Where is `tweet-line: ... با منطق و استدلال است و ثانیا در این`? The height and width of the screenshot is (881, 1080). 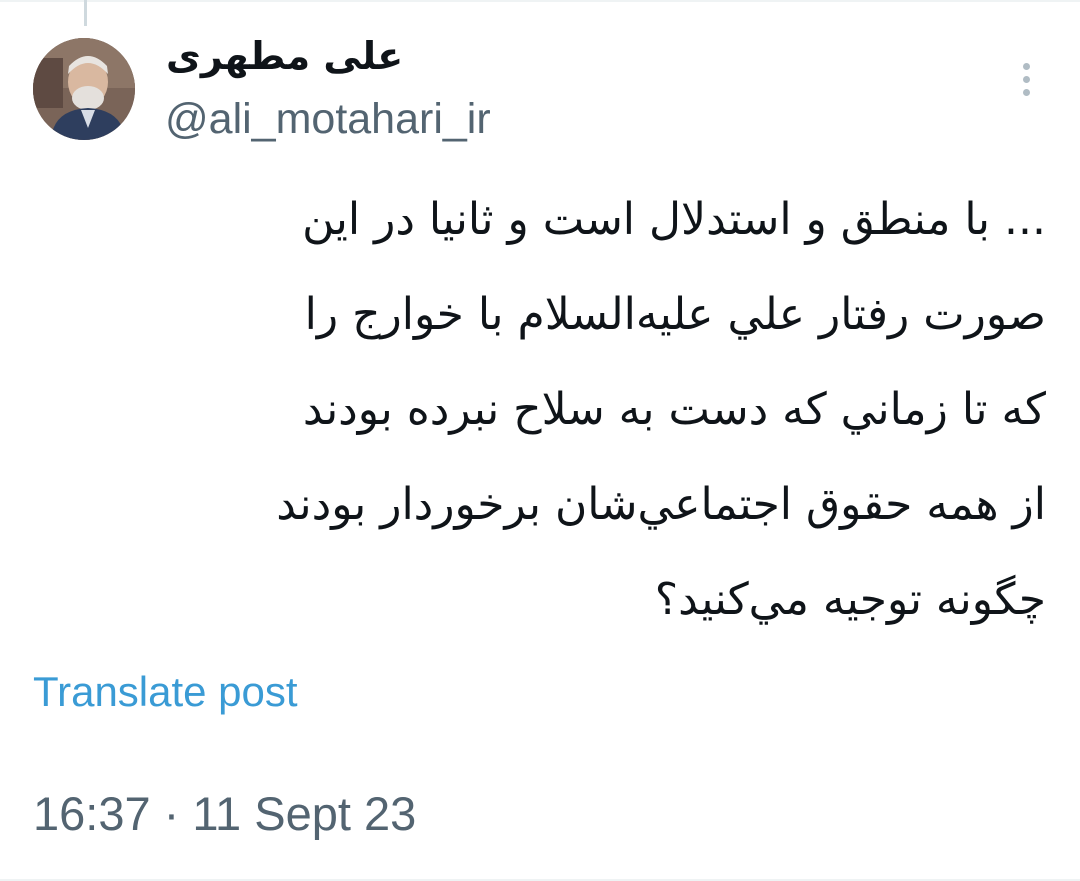 tweet-line: ... با منطق و استدلال است و ثانیا در این is located at coordinates (674, 219).